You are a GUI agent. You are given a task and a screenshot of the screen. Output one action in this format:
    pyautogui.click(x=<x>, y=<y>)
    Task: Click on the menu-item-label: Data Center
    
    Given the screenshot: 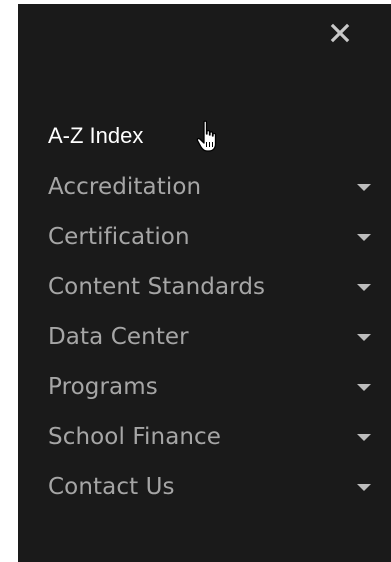 What is the action you would take?
    pyautogui.click(x=118, y=337)
    